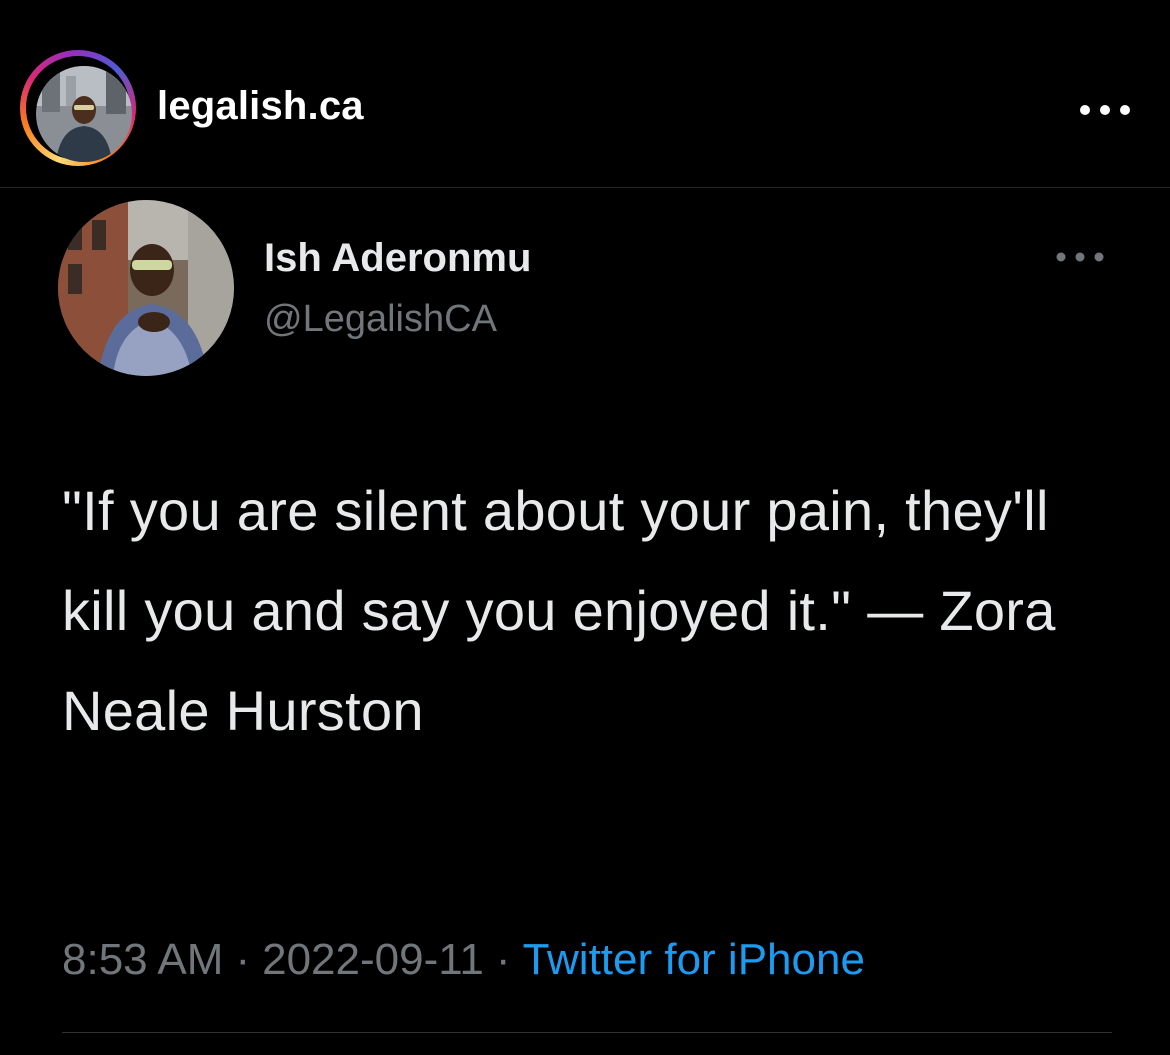 The image size is (1170, 1055). What do you see at coordinates (587, 1032) in the screenshot?
I see `divider` at bounding box center [587, 1032].